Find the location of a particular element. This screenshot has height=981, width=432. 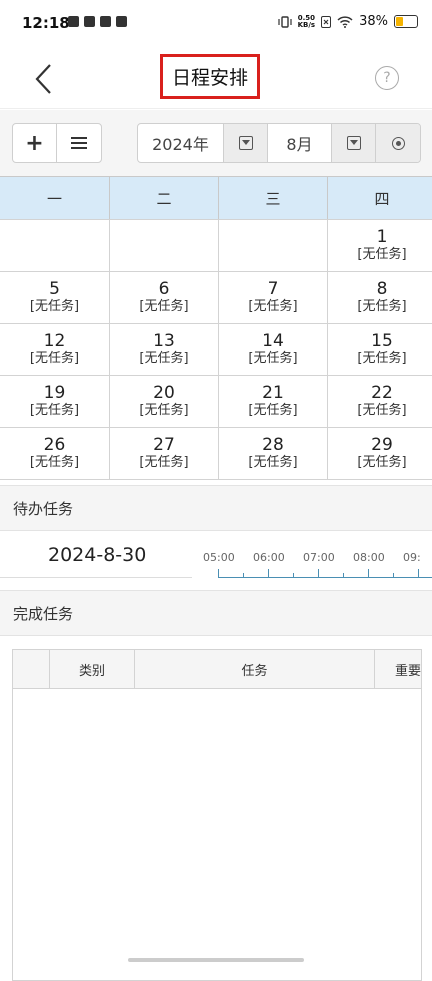

year-dropdown-button is located at coordinates (246, 143).